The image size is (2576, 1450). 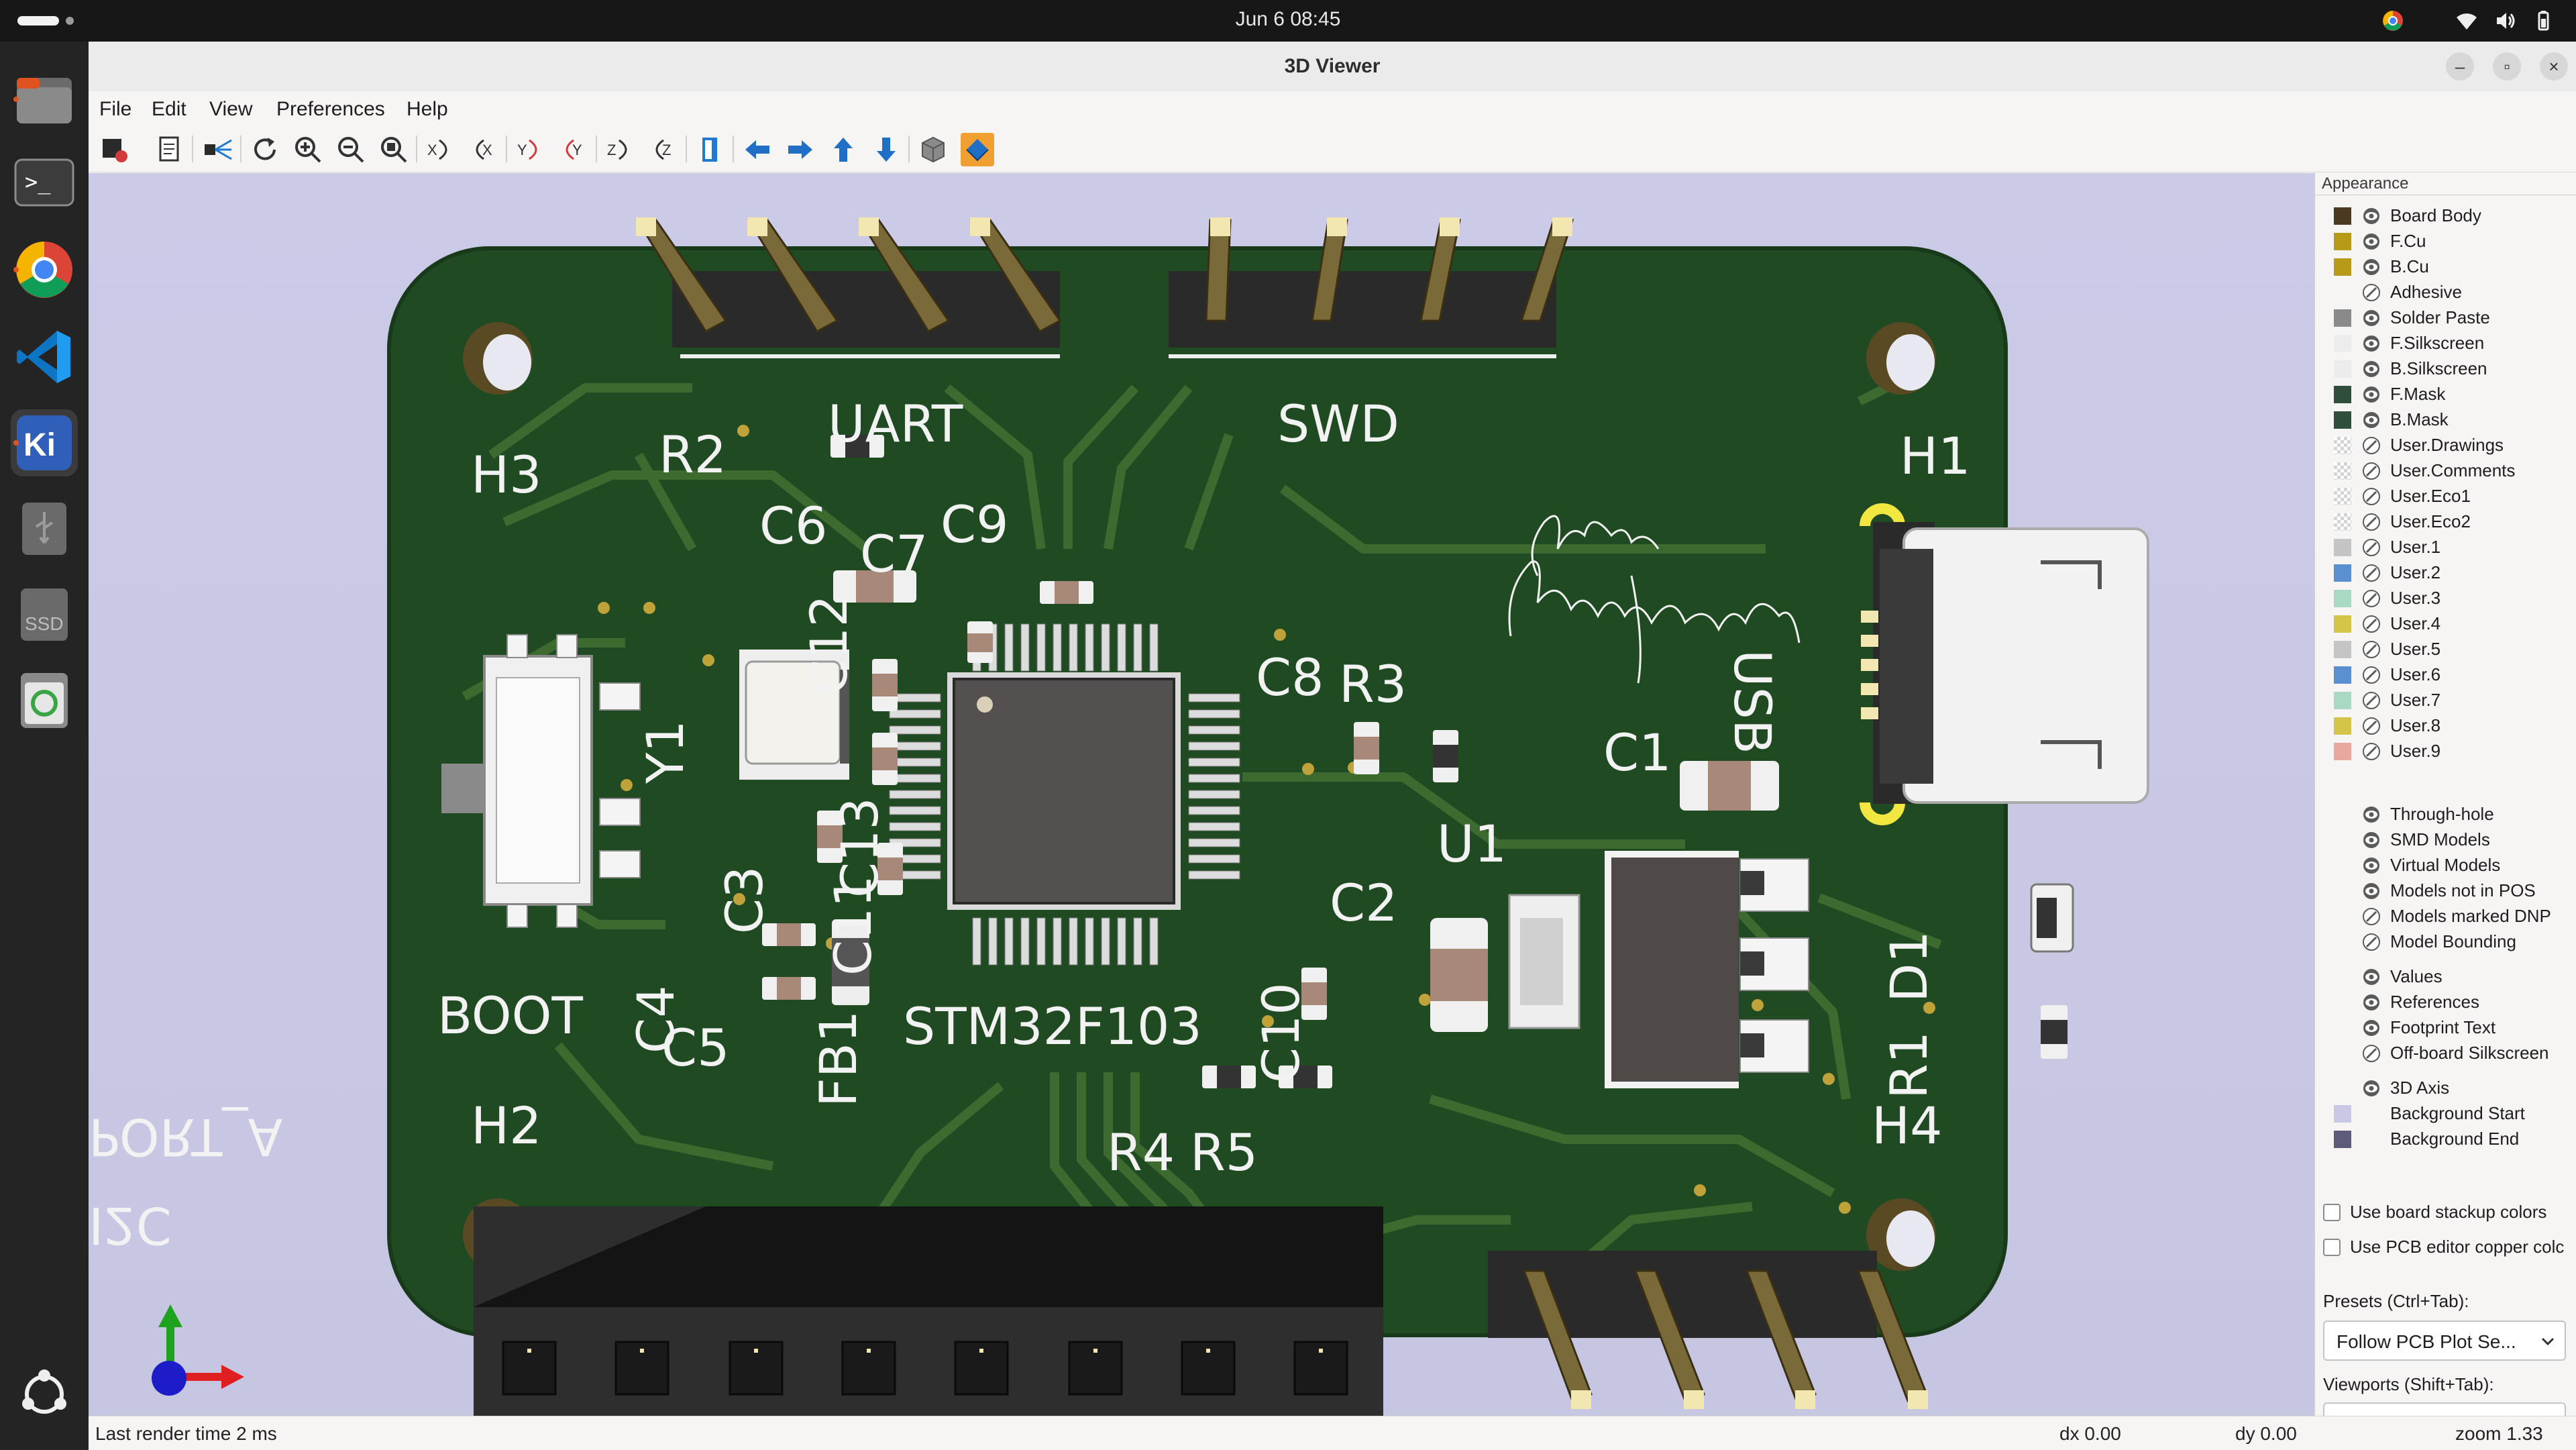 I want to click on layer-row: User.8, so click(x=2454, y=726).